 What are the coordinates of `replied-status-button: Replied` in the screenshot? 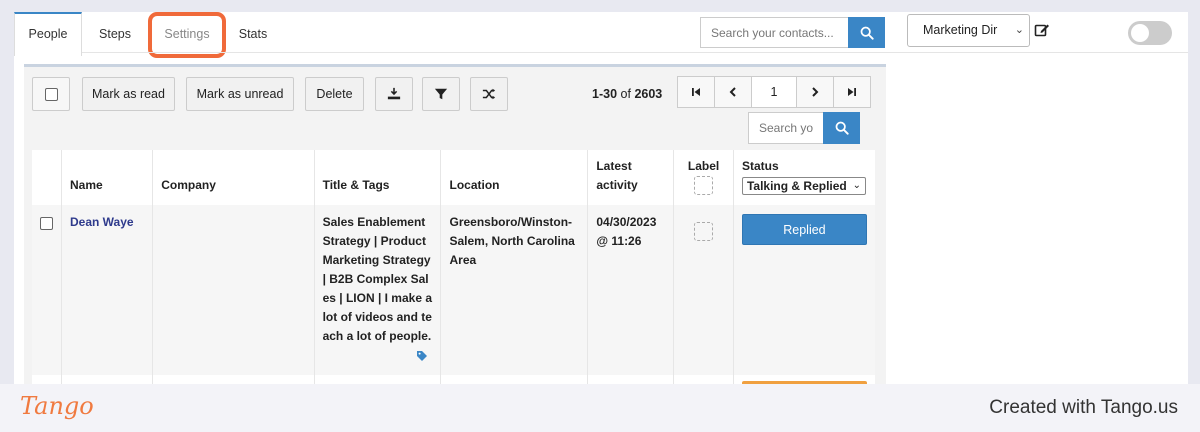 It's located at (804, 229).